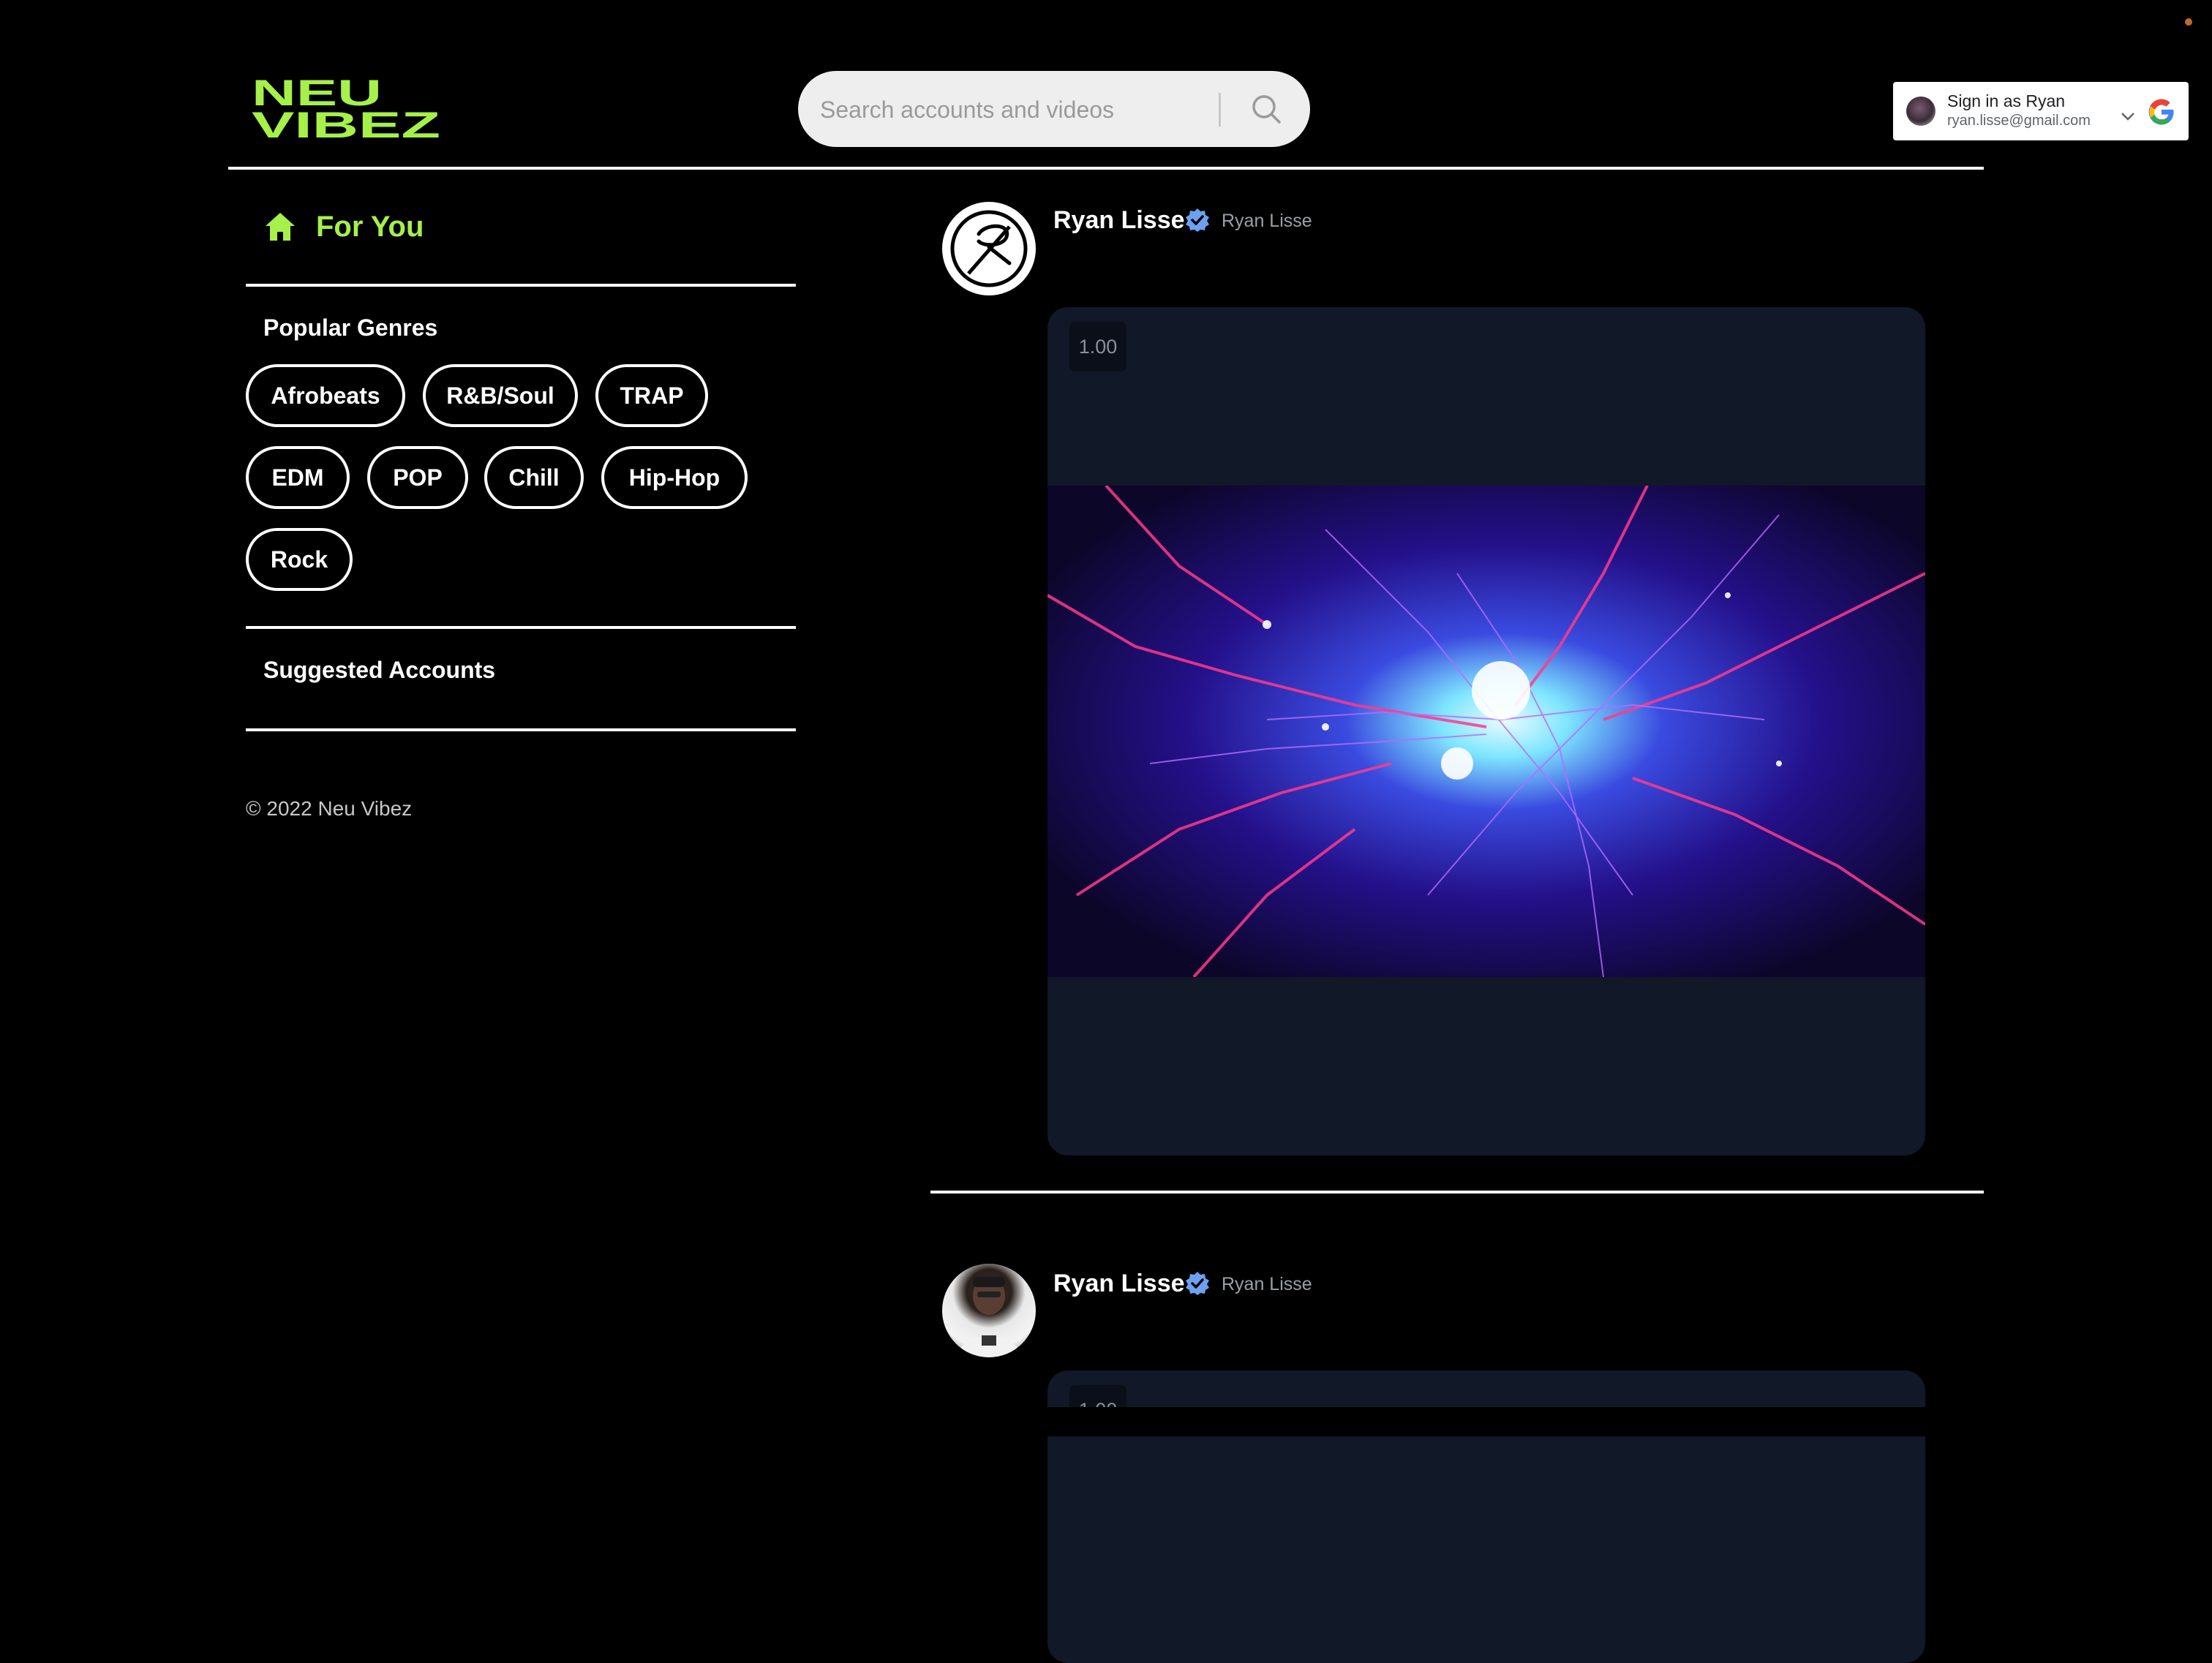  What do you see at coordinates (2161, 112) in the screenshot?
I see `google-icon` at bounding box center [2161, 112].